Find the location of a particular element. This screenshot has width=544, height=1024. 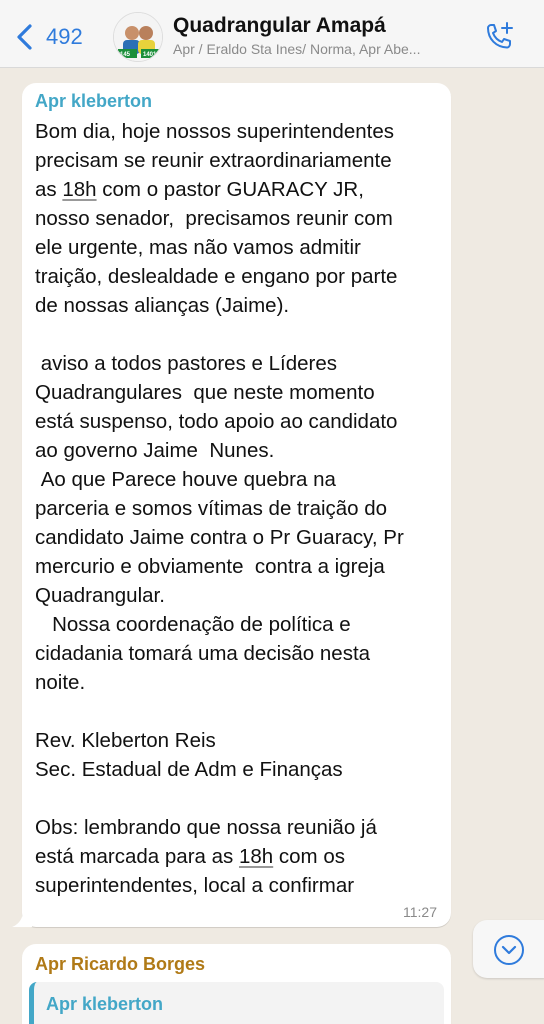

group-avatar: 145 1401 is located at coordinates (138, 37).